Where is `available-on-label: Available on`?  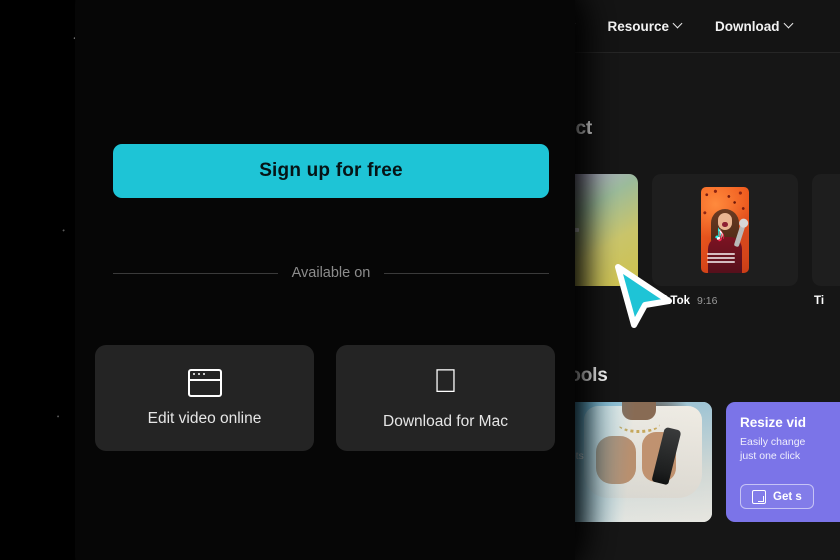 available-on-label: Available on is located at coordinates (331, 273).